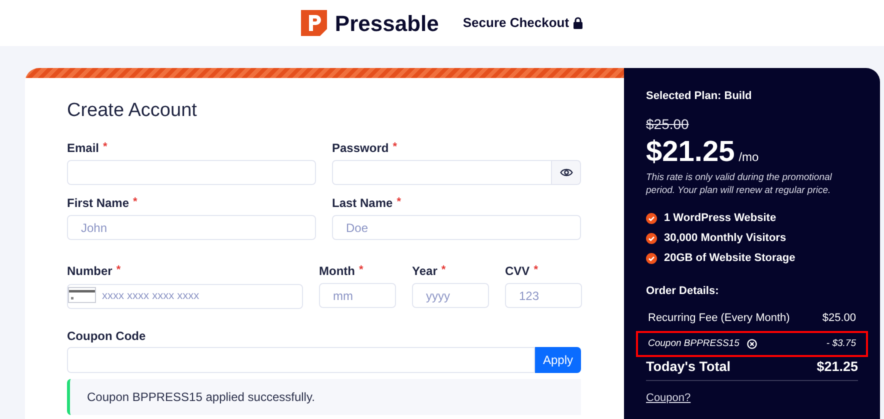 Image resolution: width=884 pixels, height=419 pixels. Describe the element at coordinates (667, 123) in the screenshot. I see `old-price: $25.00` at that location.